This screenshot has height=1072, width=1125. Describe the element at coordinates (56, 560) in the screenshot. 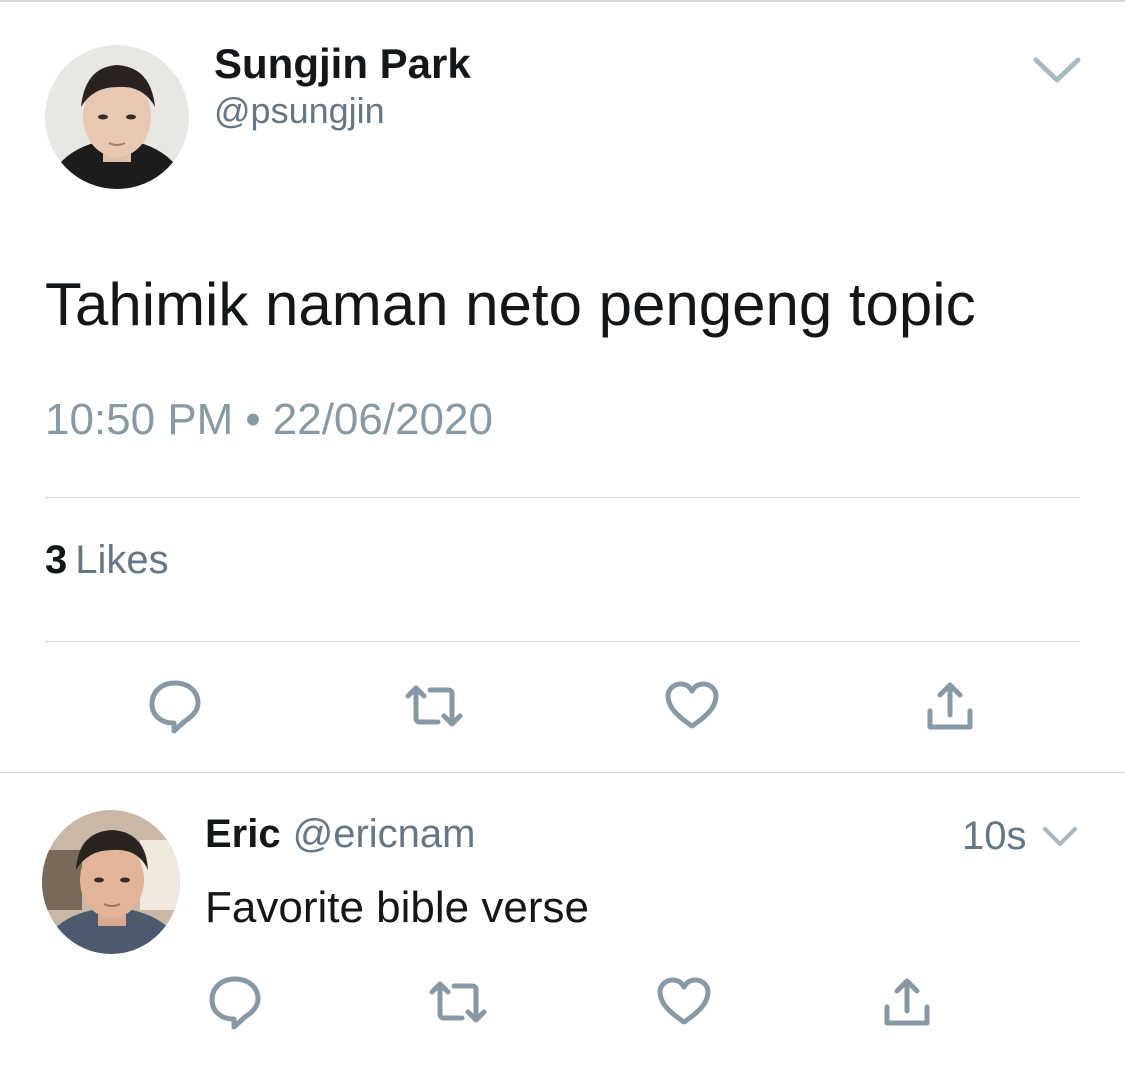

I see `likes-count: 3` at that location.